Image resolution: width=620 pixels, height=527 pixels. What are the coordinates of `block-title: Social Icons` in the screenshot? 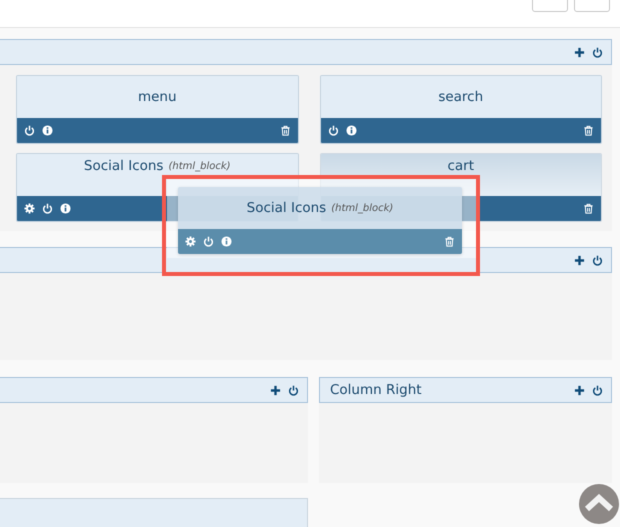 It's located at (124, 166).